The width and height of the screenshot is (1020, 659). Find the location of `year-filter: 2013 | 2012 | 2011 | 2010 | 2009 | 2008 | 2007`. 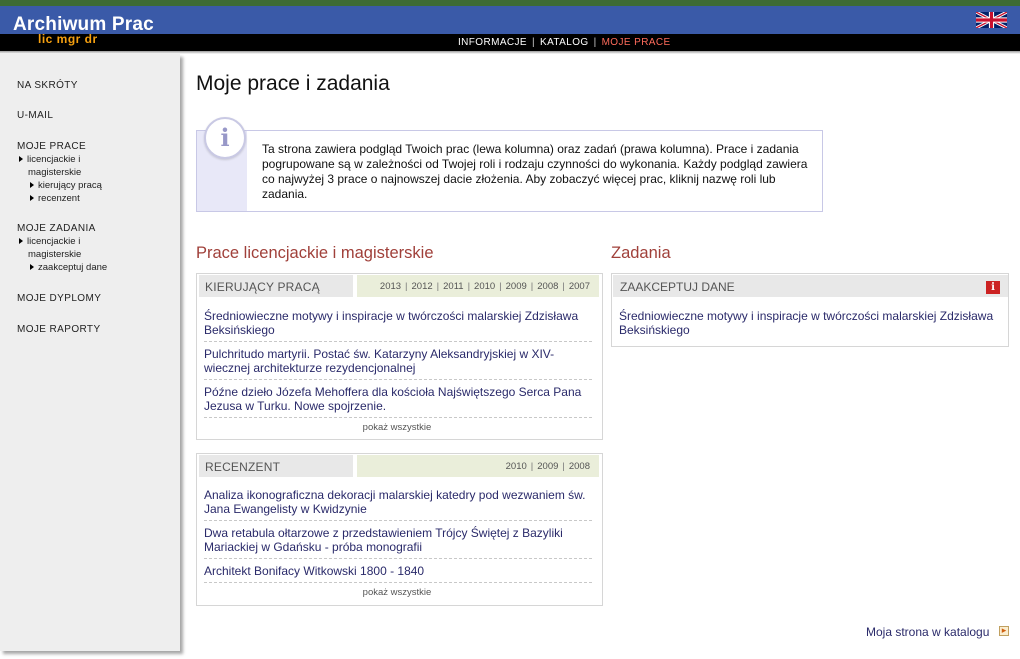

year-filter: 2013 | 2012 | 2011 | 2010 | 2009 | 2008 | 2007 is located at coordinates (478, 286).